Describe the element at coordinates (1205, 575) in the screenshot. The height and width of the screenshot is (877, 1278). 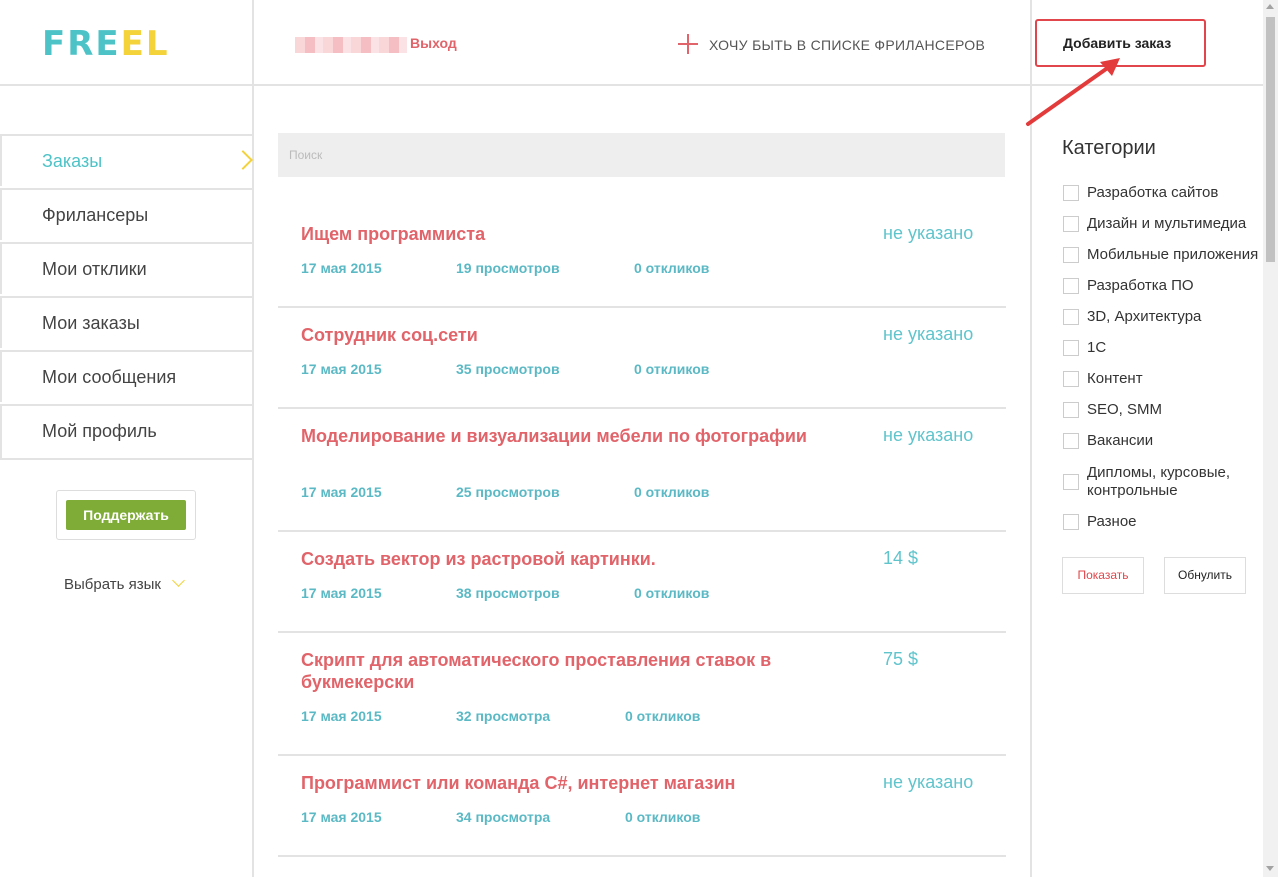
I see `reset-button: Обнулить` at that location.